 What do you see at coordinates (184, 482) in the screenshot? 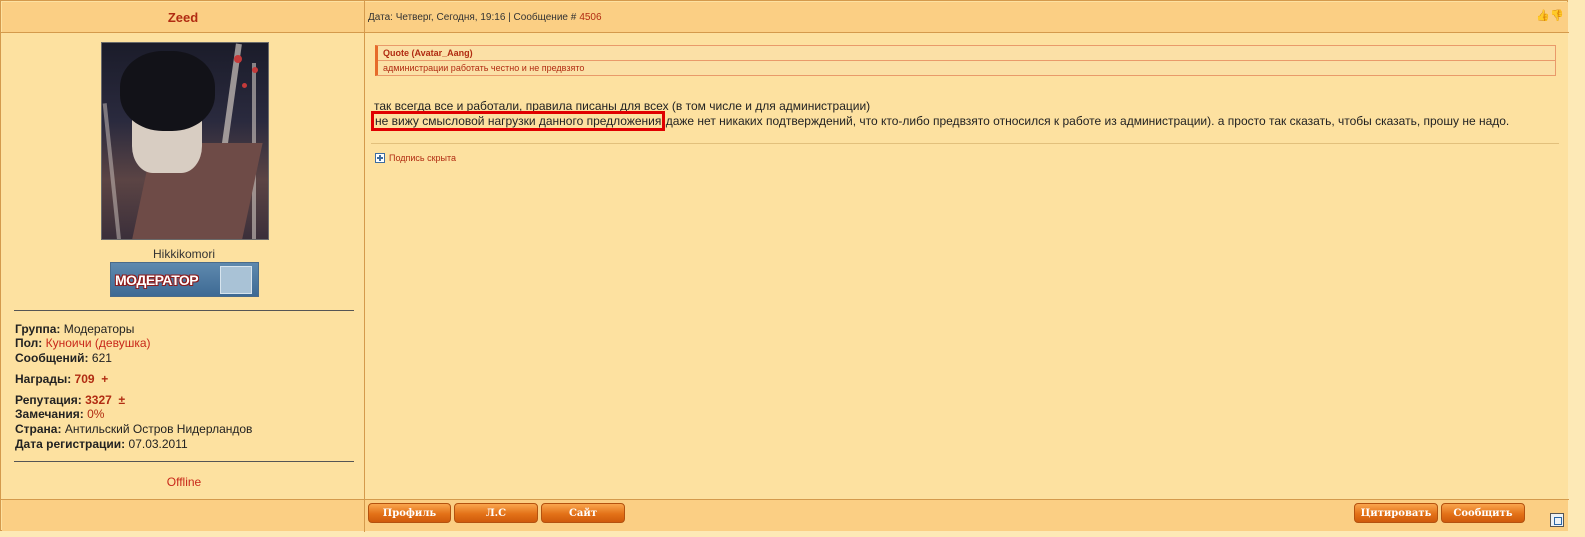
I see `online-status: Offline` at bounding box center [184, 482].